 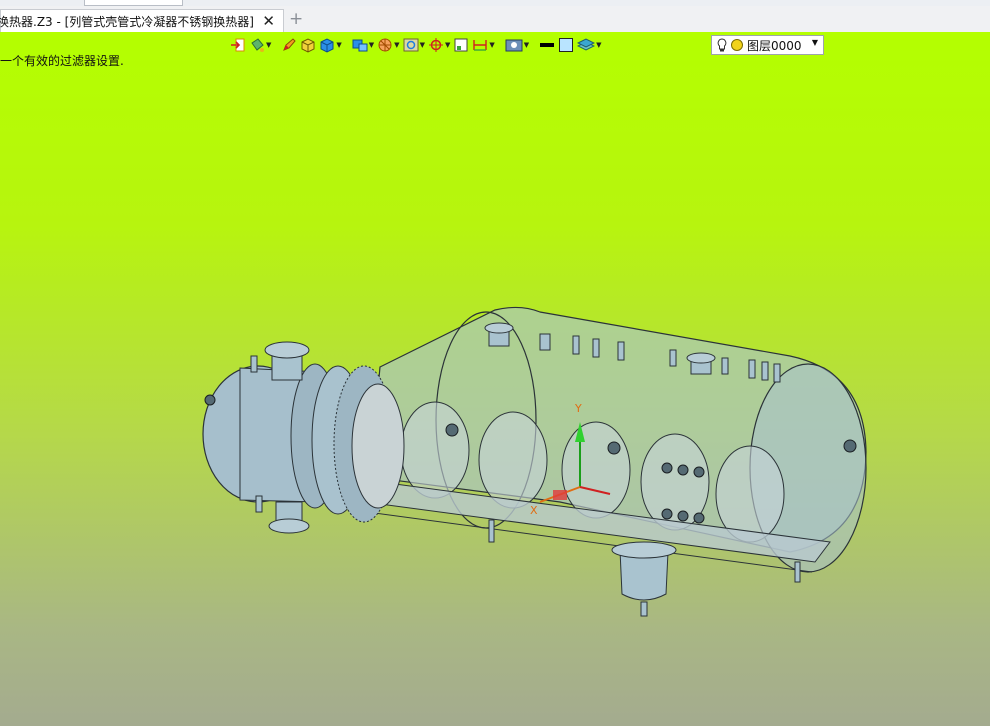 What do you see at coordinates (495, 19) in the screenshot?
I see `document-tab-bar: 换热器.Z3 - [列管式壳管式冷凝器不锈钢换热器] ✕ +` at bounding box center [495, 19].